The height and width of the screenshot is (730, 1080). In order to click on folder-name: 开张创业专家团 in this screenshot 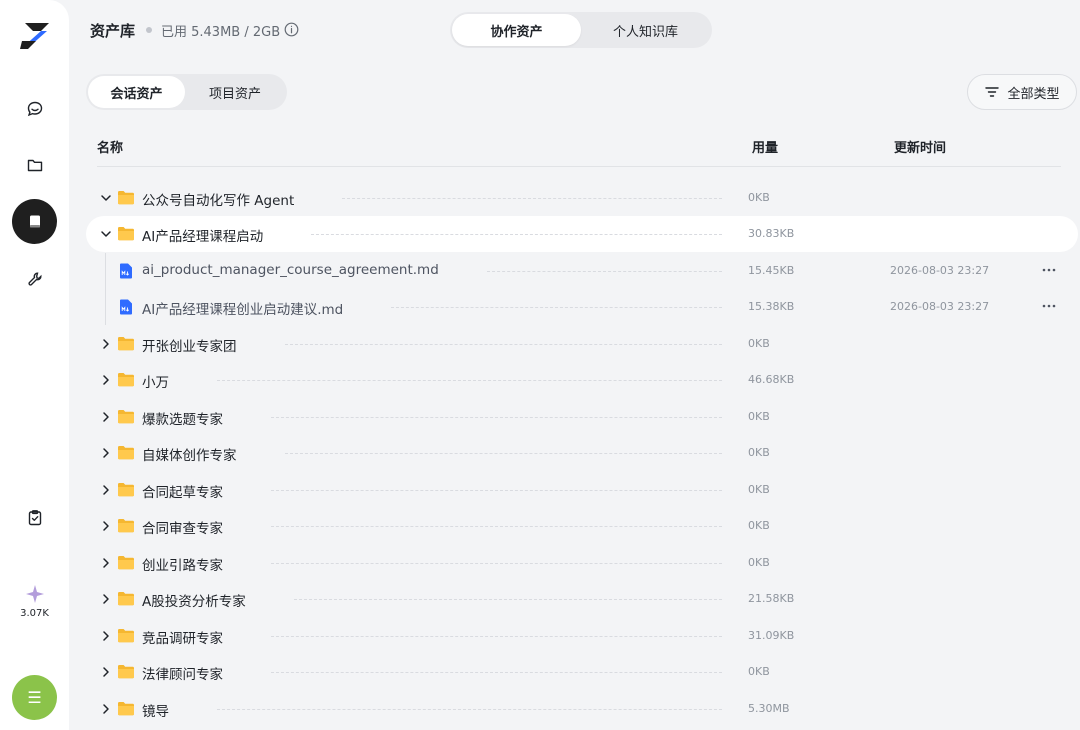, I will do `click(189, 347)`.